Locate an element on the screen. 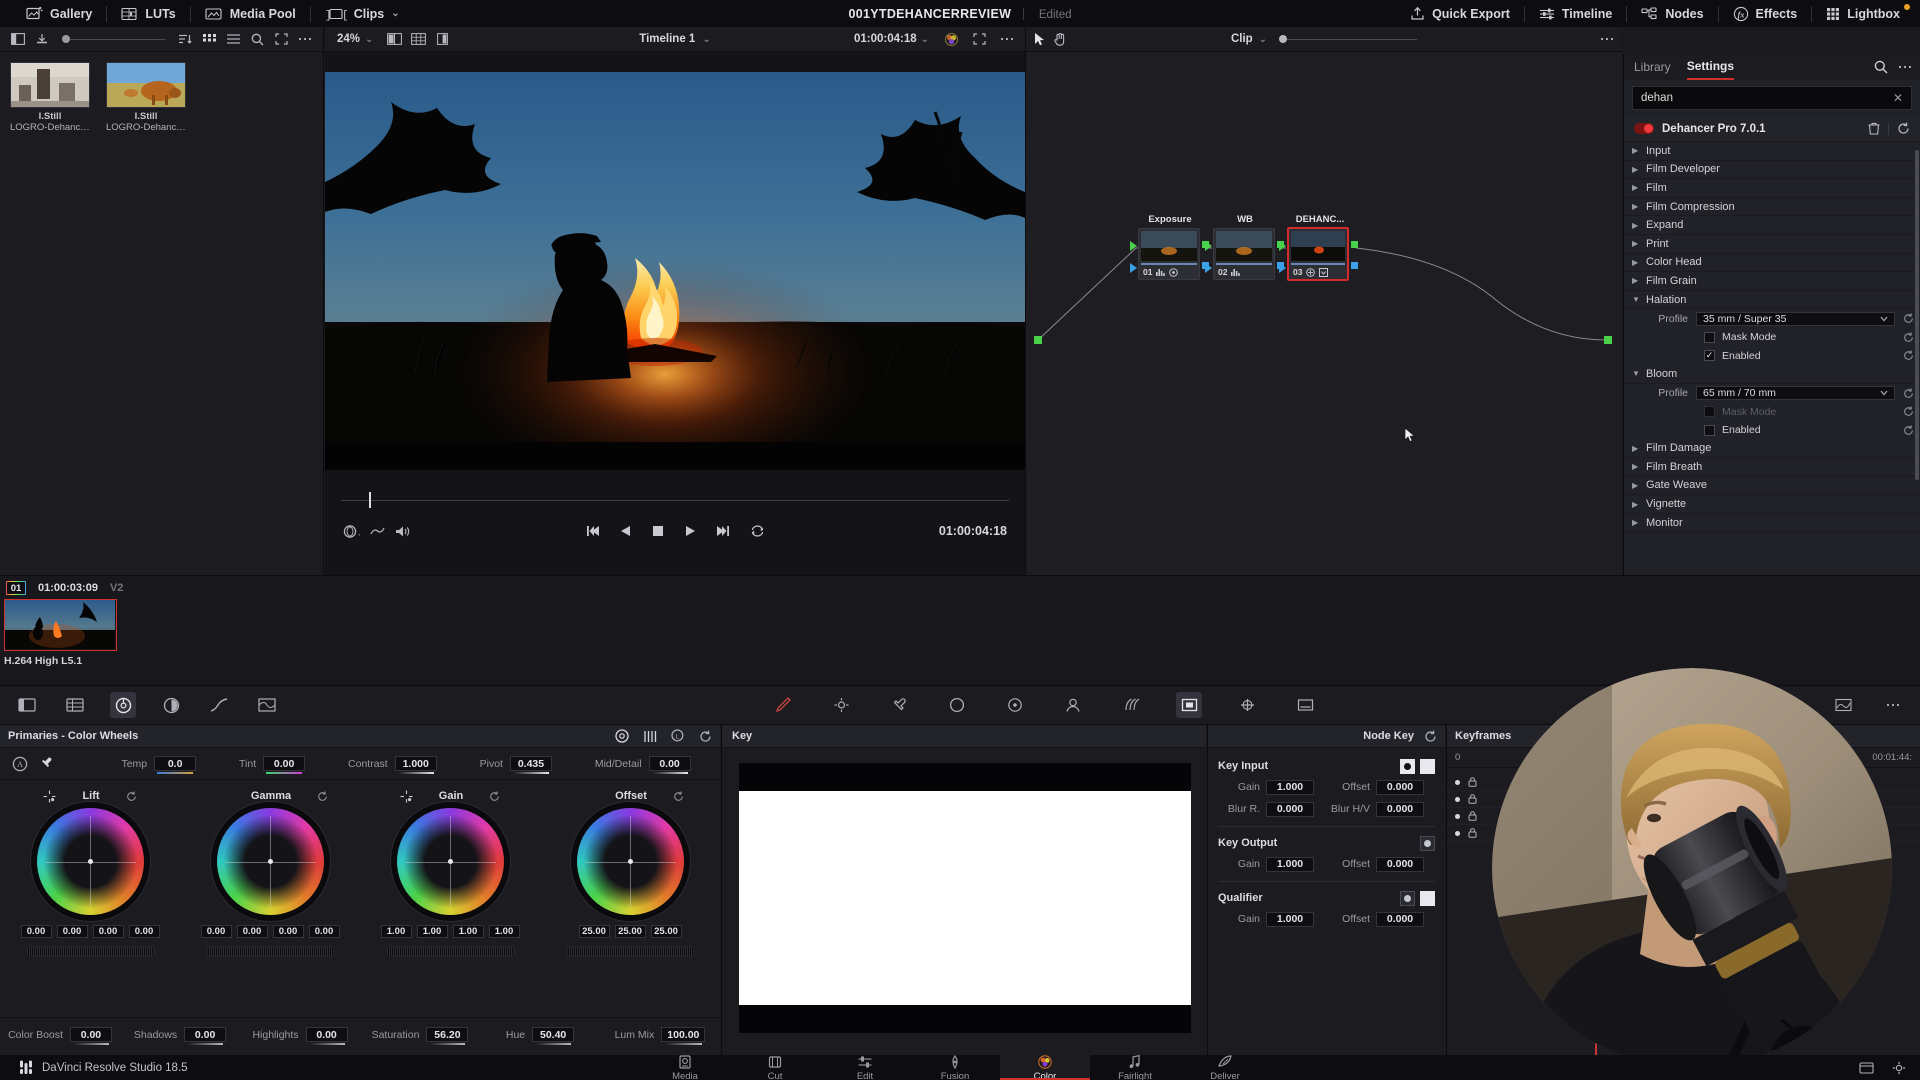  node-bypass-icon is located at coordinates (1174, 272).